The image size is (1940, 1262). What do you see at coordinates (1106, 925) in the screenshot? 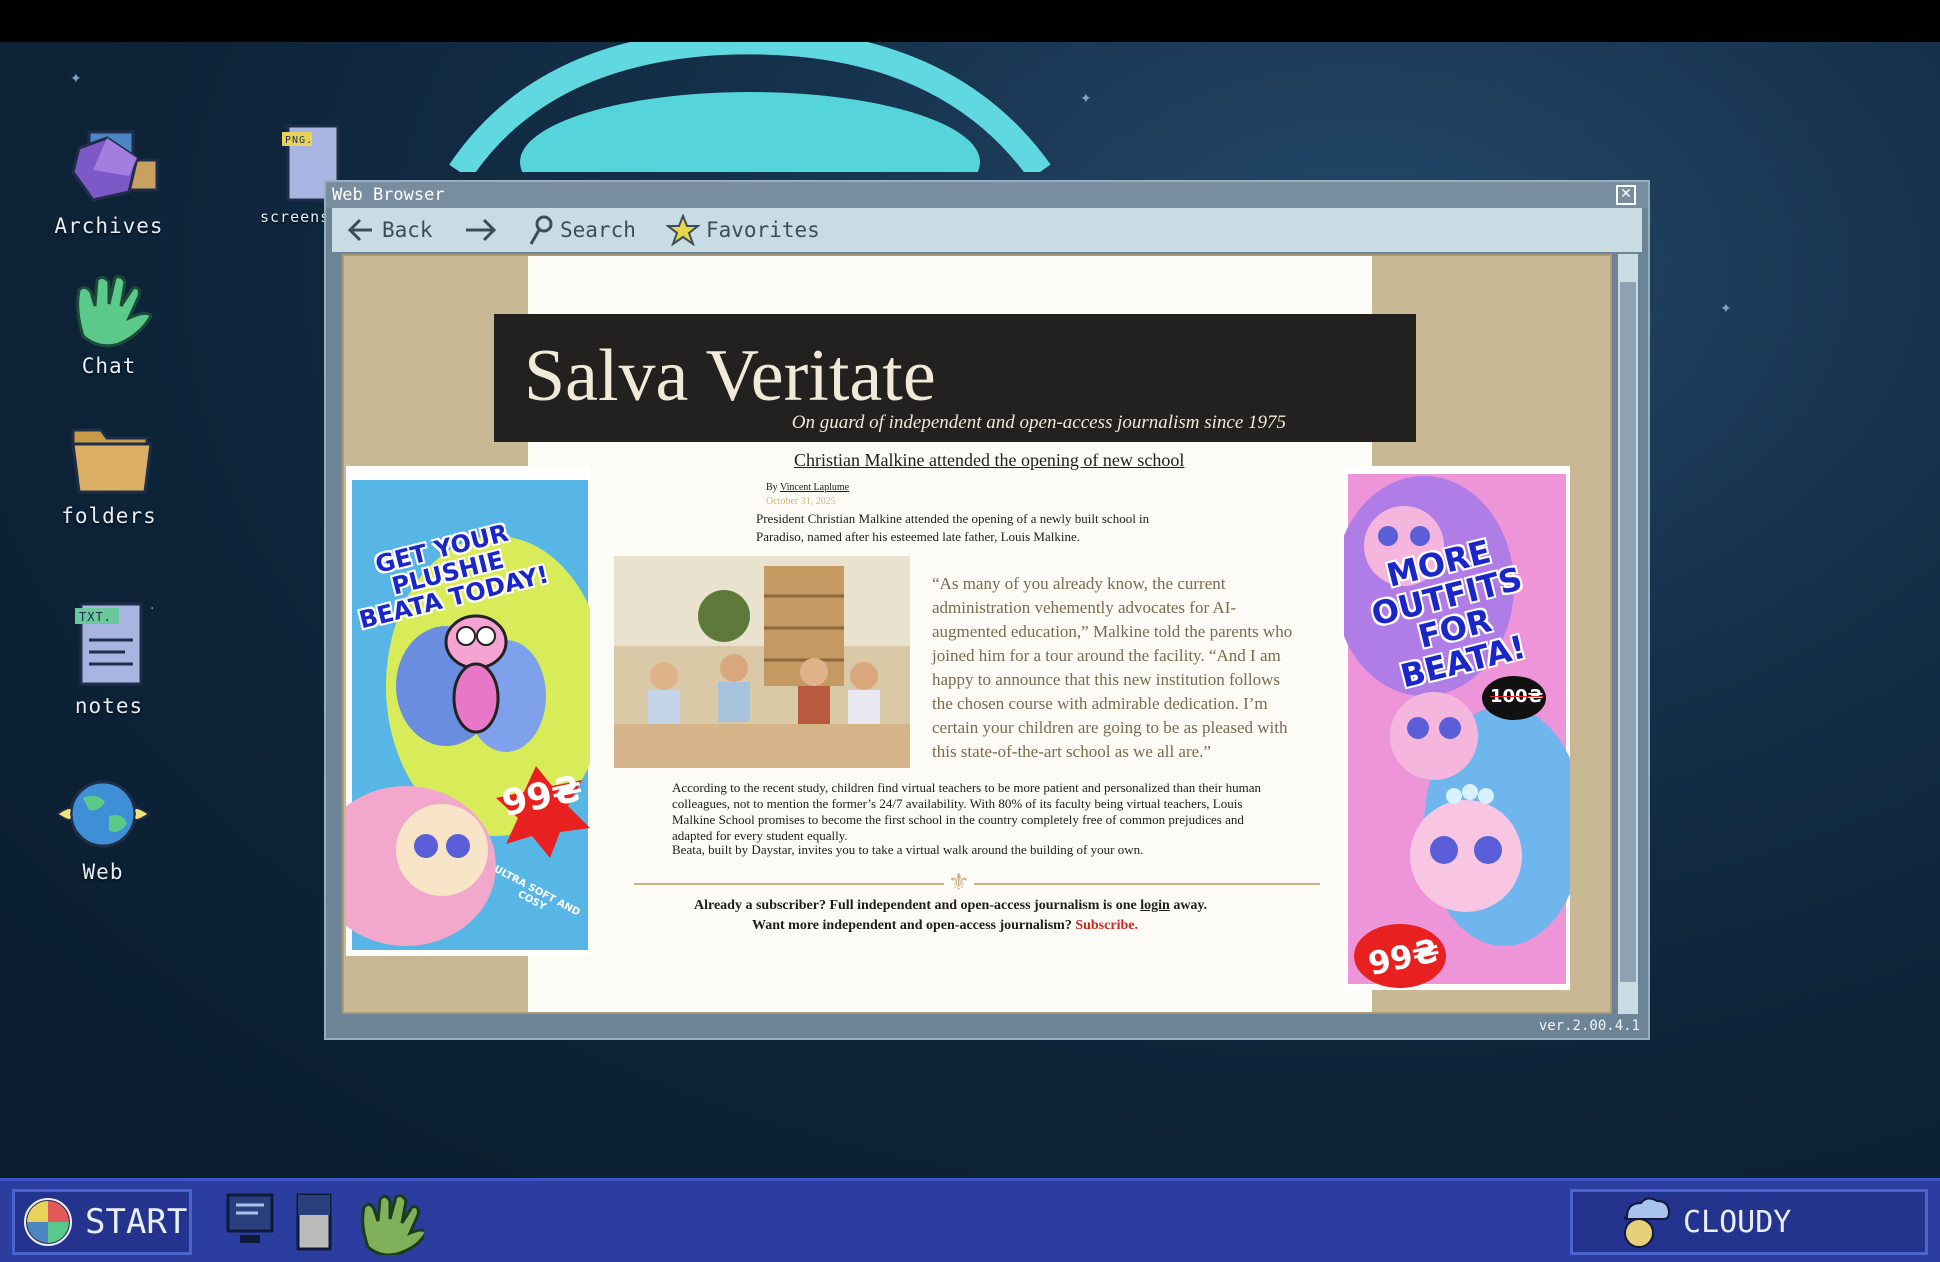
I see `subscribe-link: Subscribe.` at bounding box center [1106, 925].